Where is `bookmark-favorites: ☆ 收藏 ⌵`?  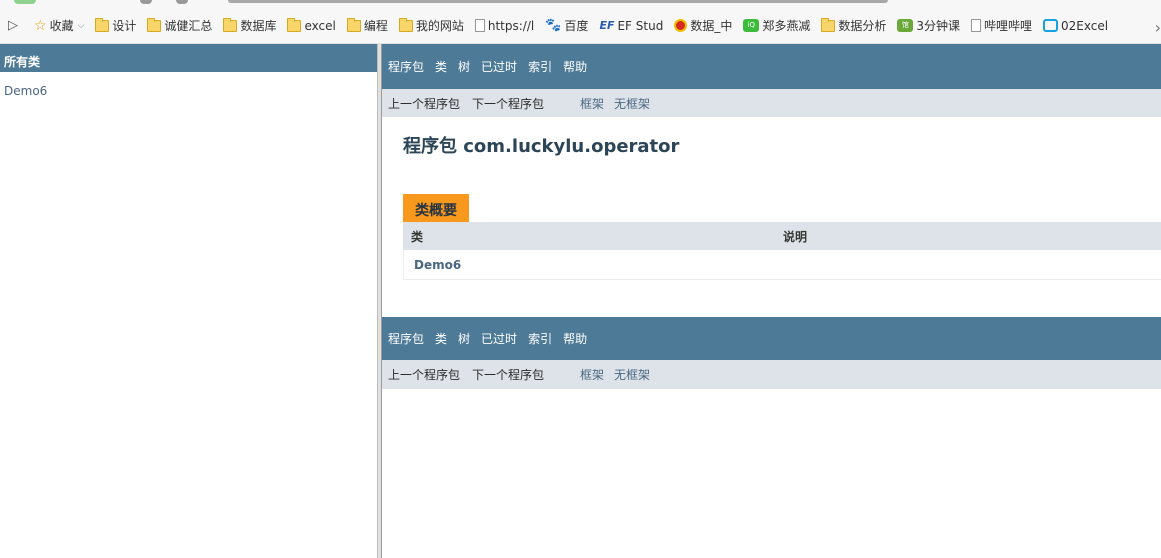 bookmark-favorites: ☆ 收藏 ⌵ is located at coordinates (59, 26).